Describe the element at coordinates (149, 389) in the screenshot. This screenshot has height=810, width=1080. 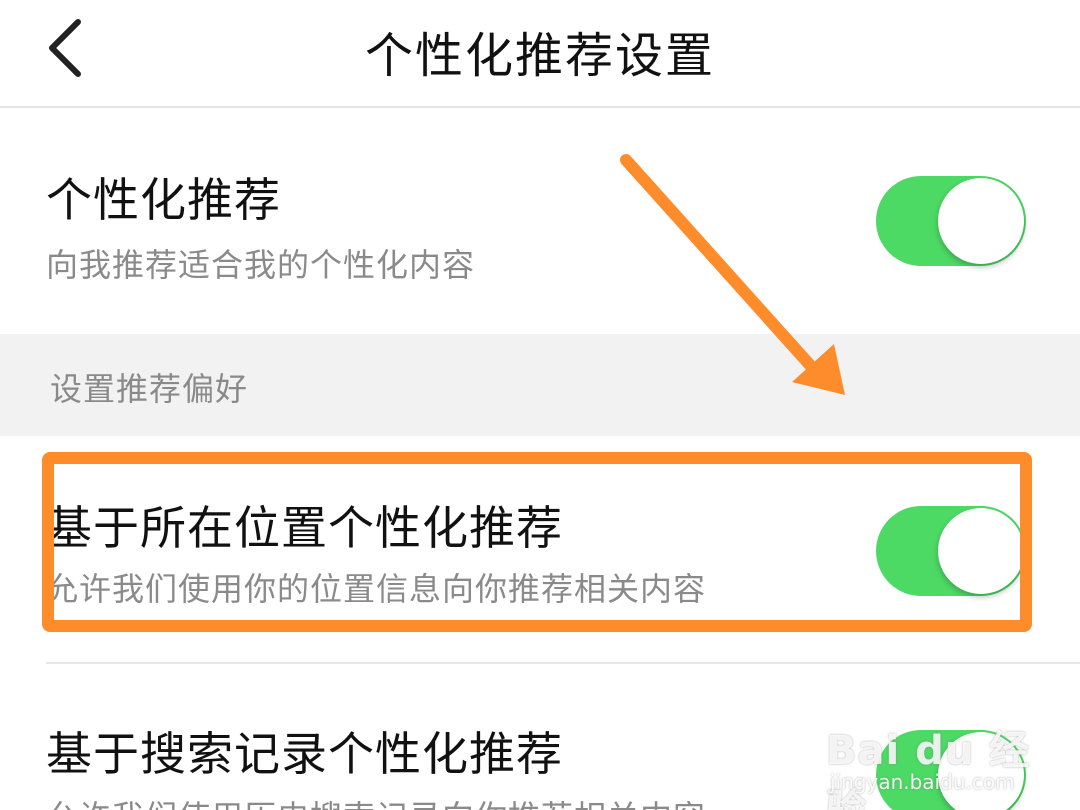
I see `section-label: 设置推荐偏好` at that location.